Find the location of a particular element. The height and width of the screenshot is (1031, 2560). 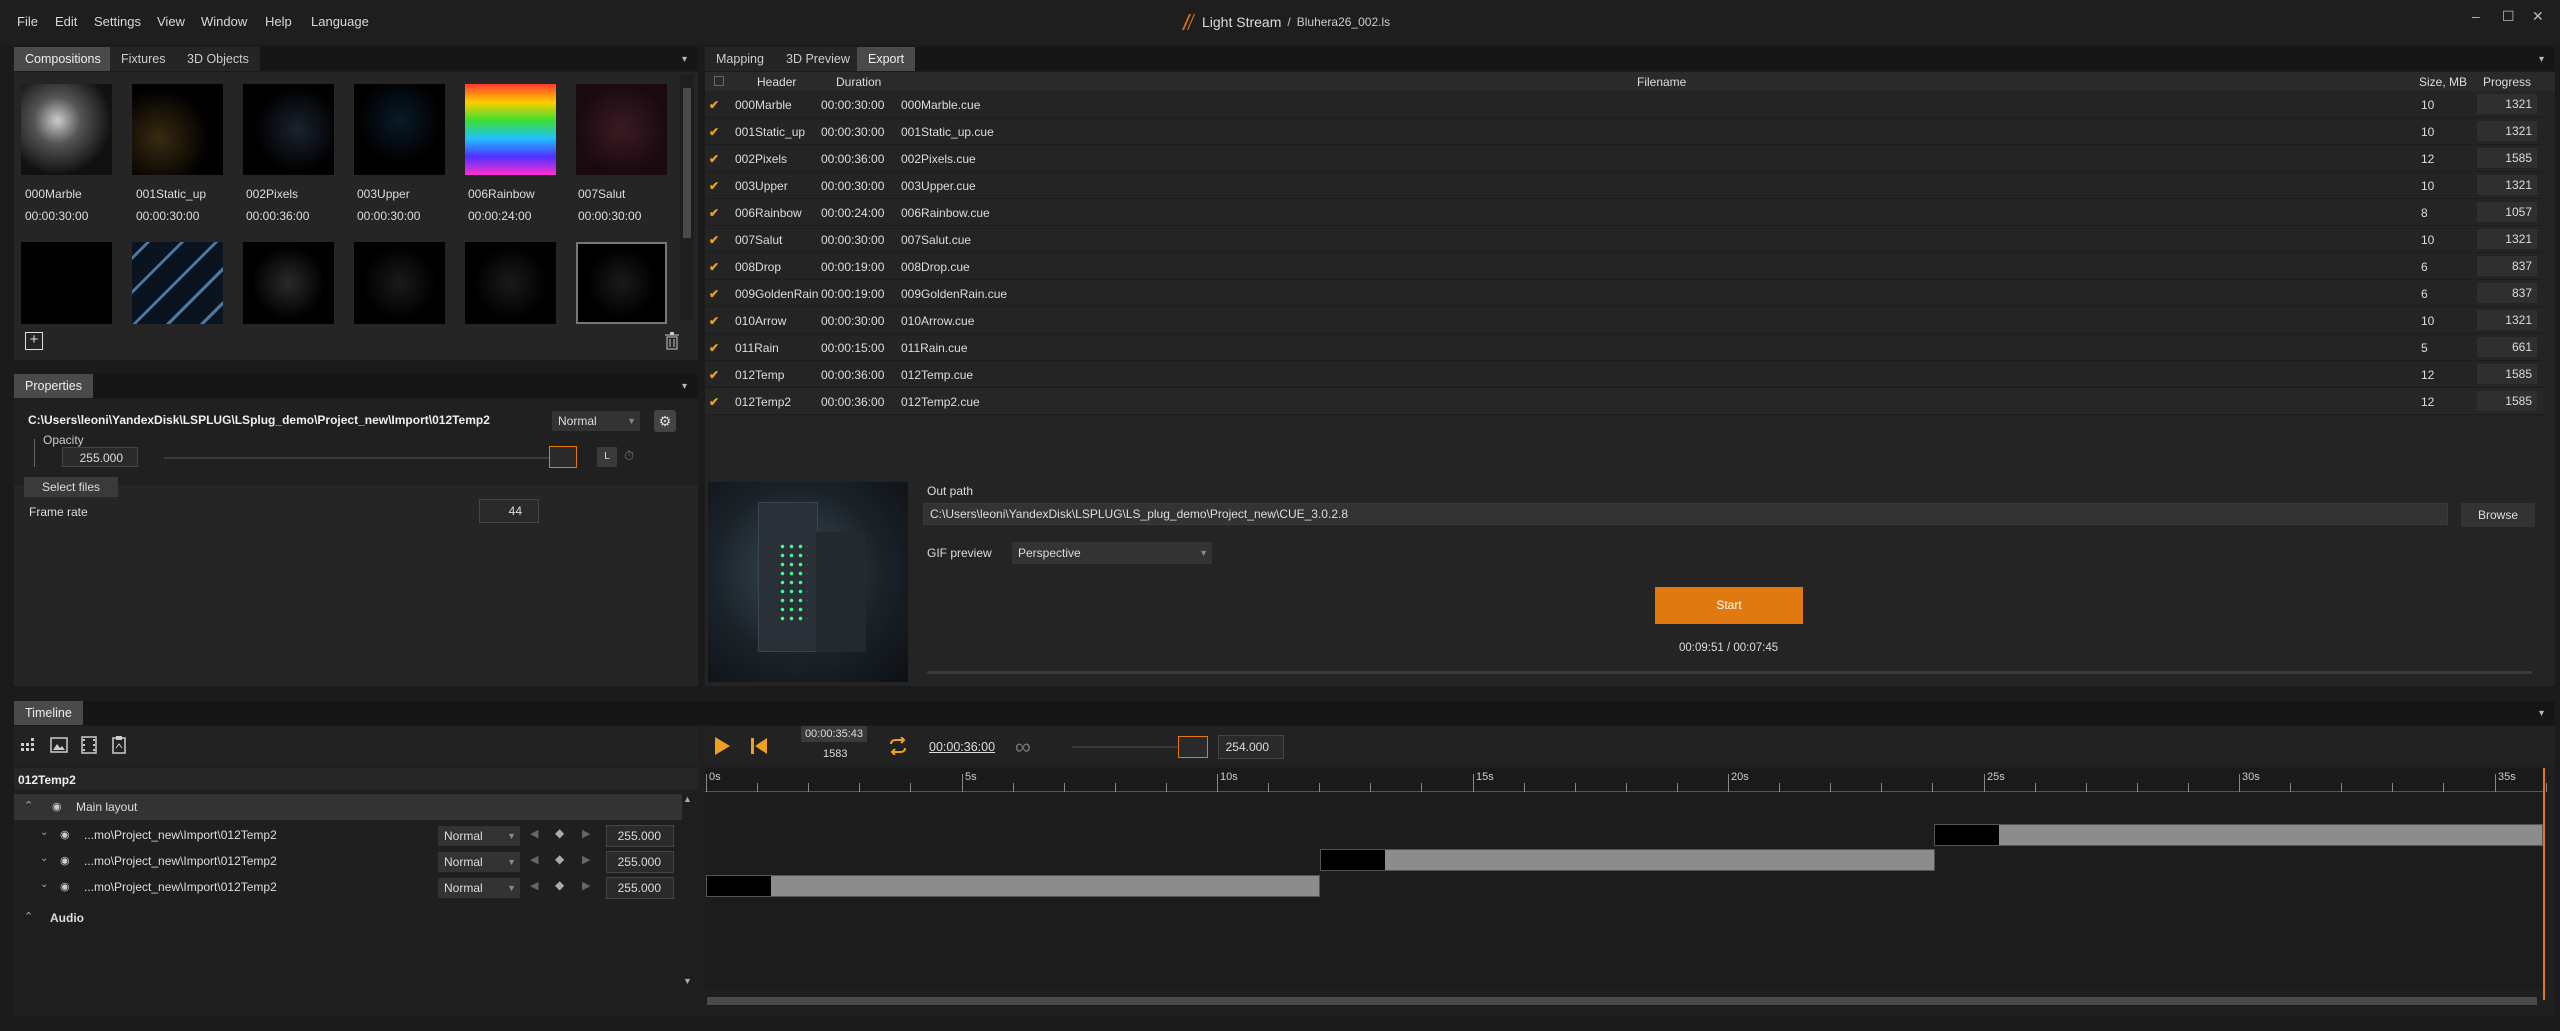

speed-input: 254.000 is located at coordinates (1251, 747).